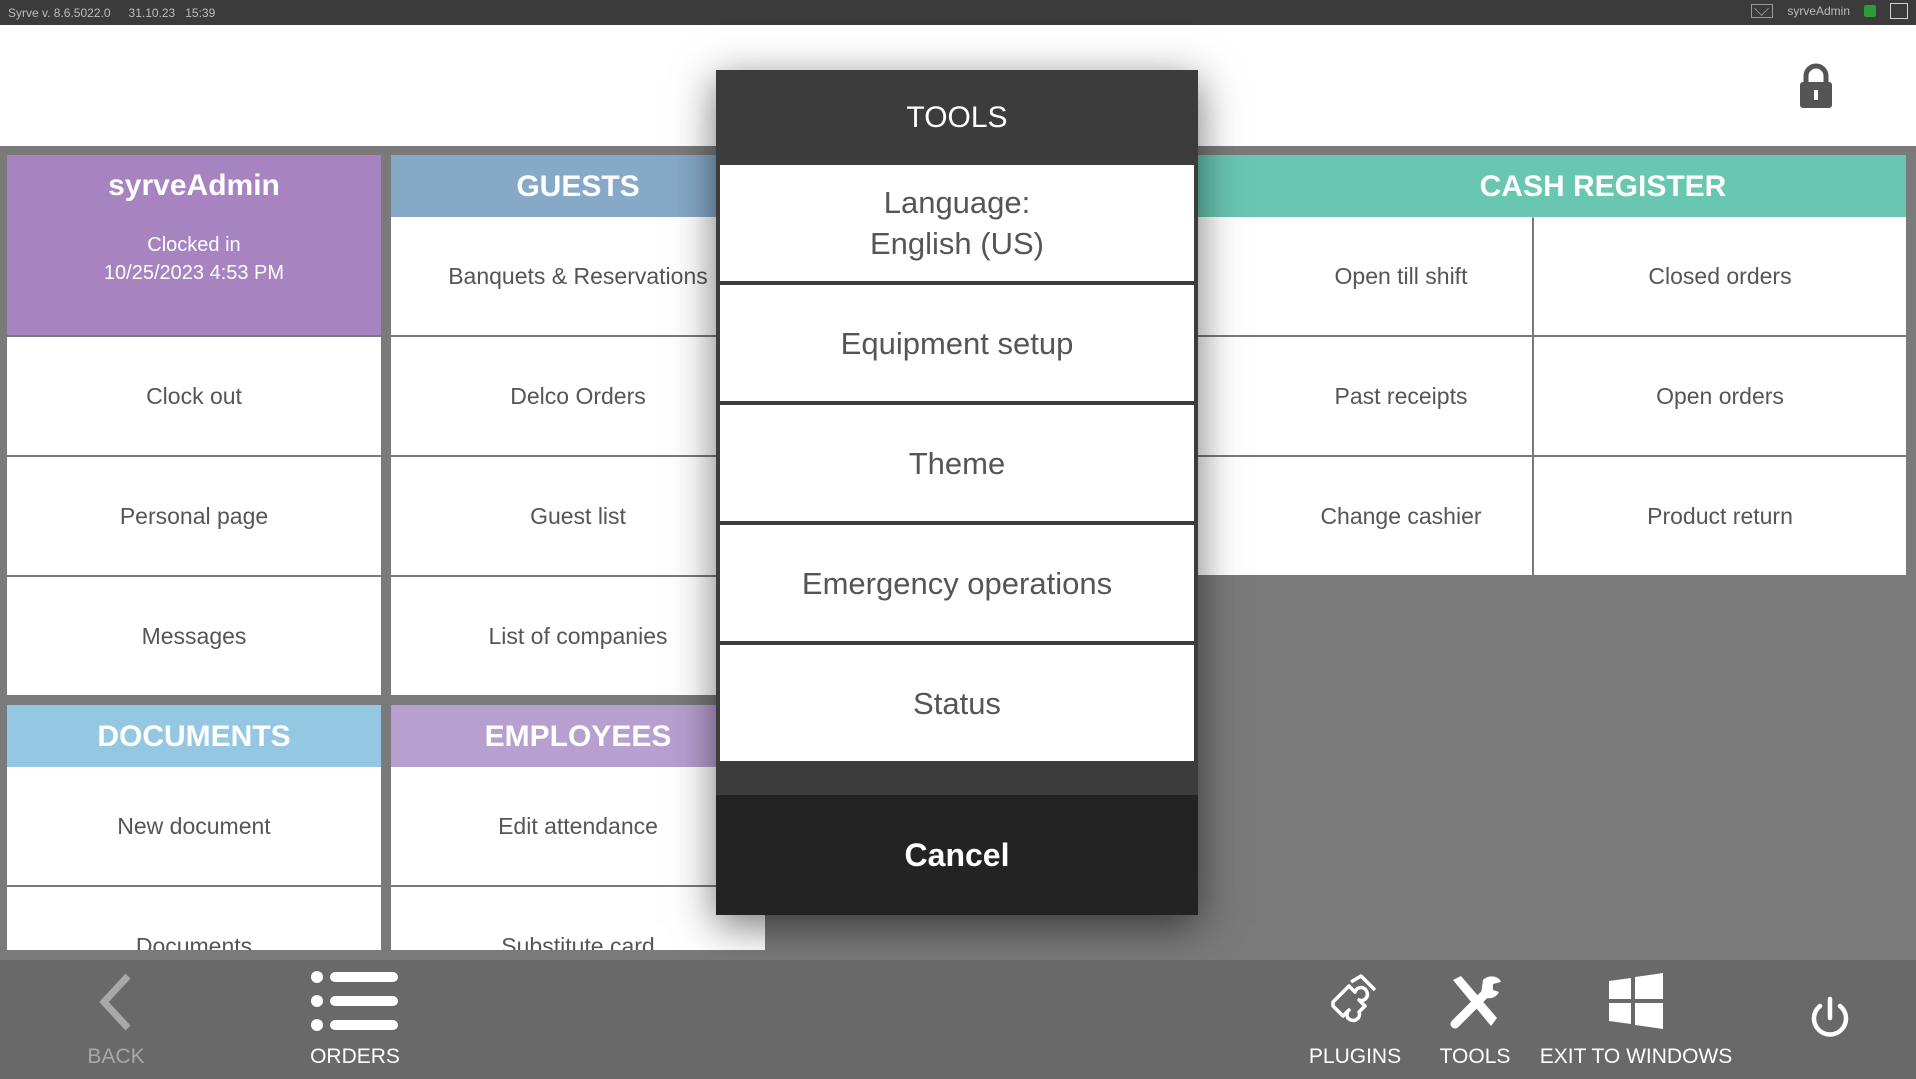  What do you see at coordinates (957, 202) in the screenshot?
I see `language-label: Language:` at bounding box center [957, 202].